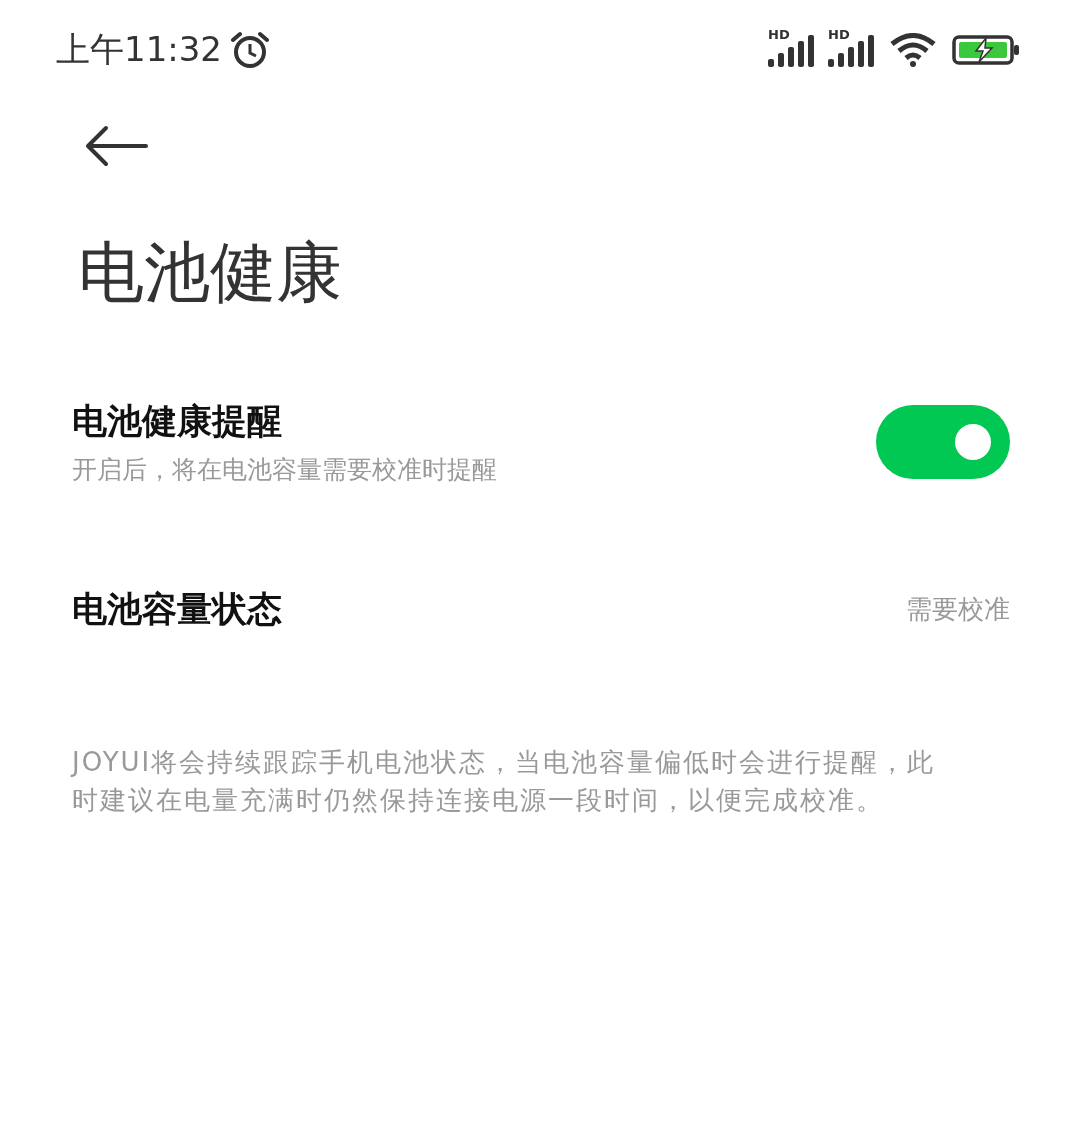 This screenshot has height=1138, width=1080. I want to click on info-paragraph: JOYUI将会持续跟踪手机电池状态，当电池容量偏低时会进行提醒，此时建议在电量充满时仍然保持连接电源一段时间，以便完成校准。, so click(504, 781).